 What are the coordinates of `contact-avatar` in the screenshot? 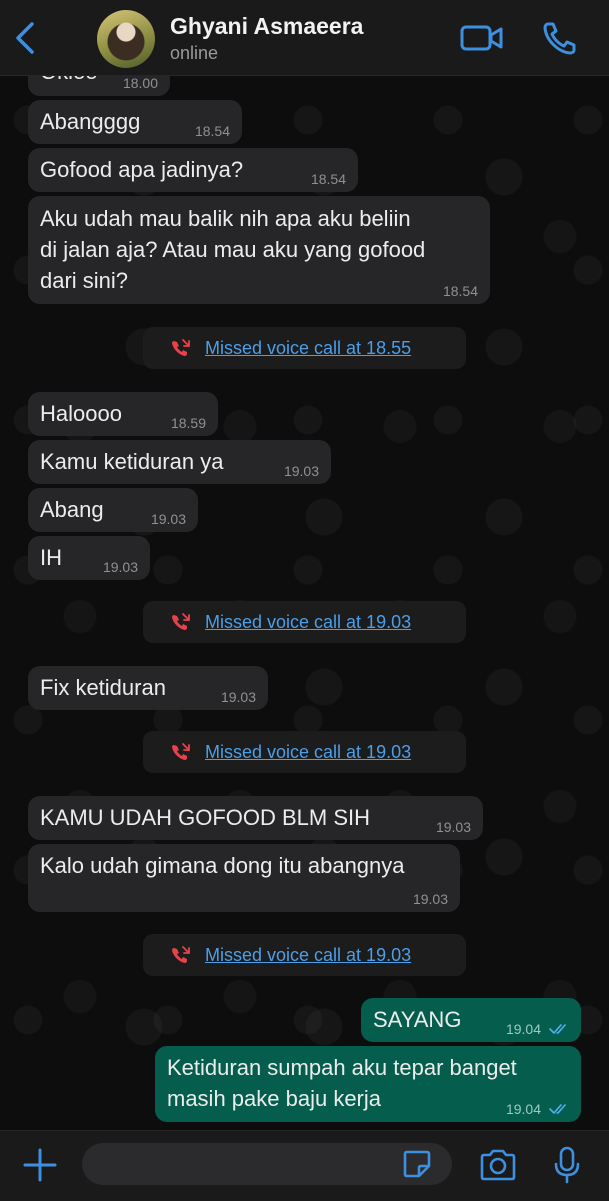 It's located at (126, 39).